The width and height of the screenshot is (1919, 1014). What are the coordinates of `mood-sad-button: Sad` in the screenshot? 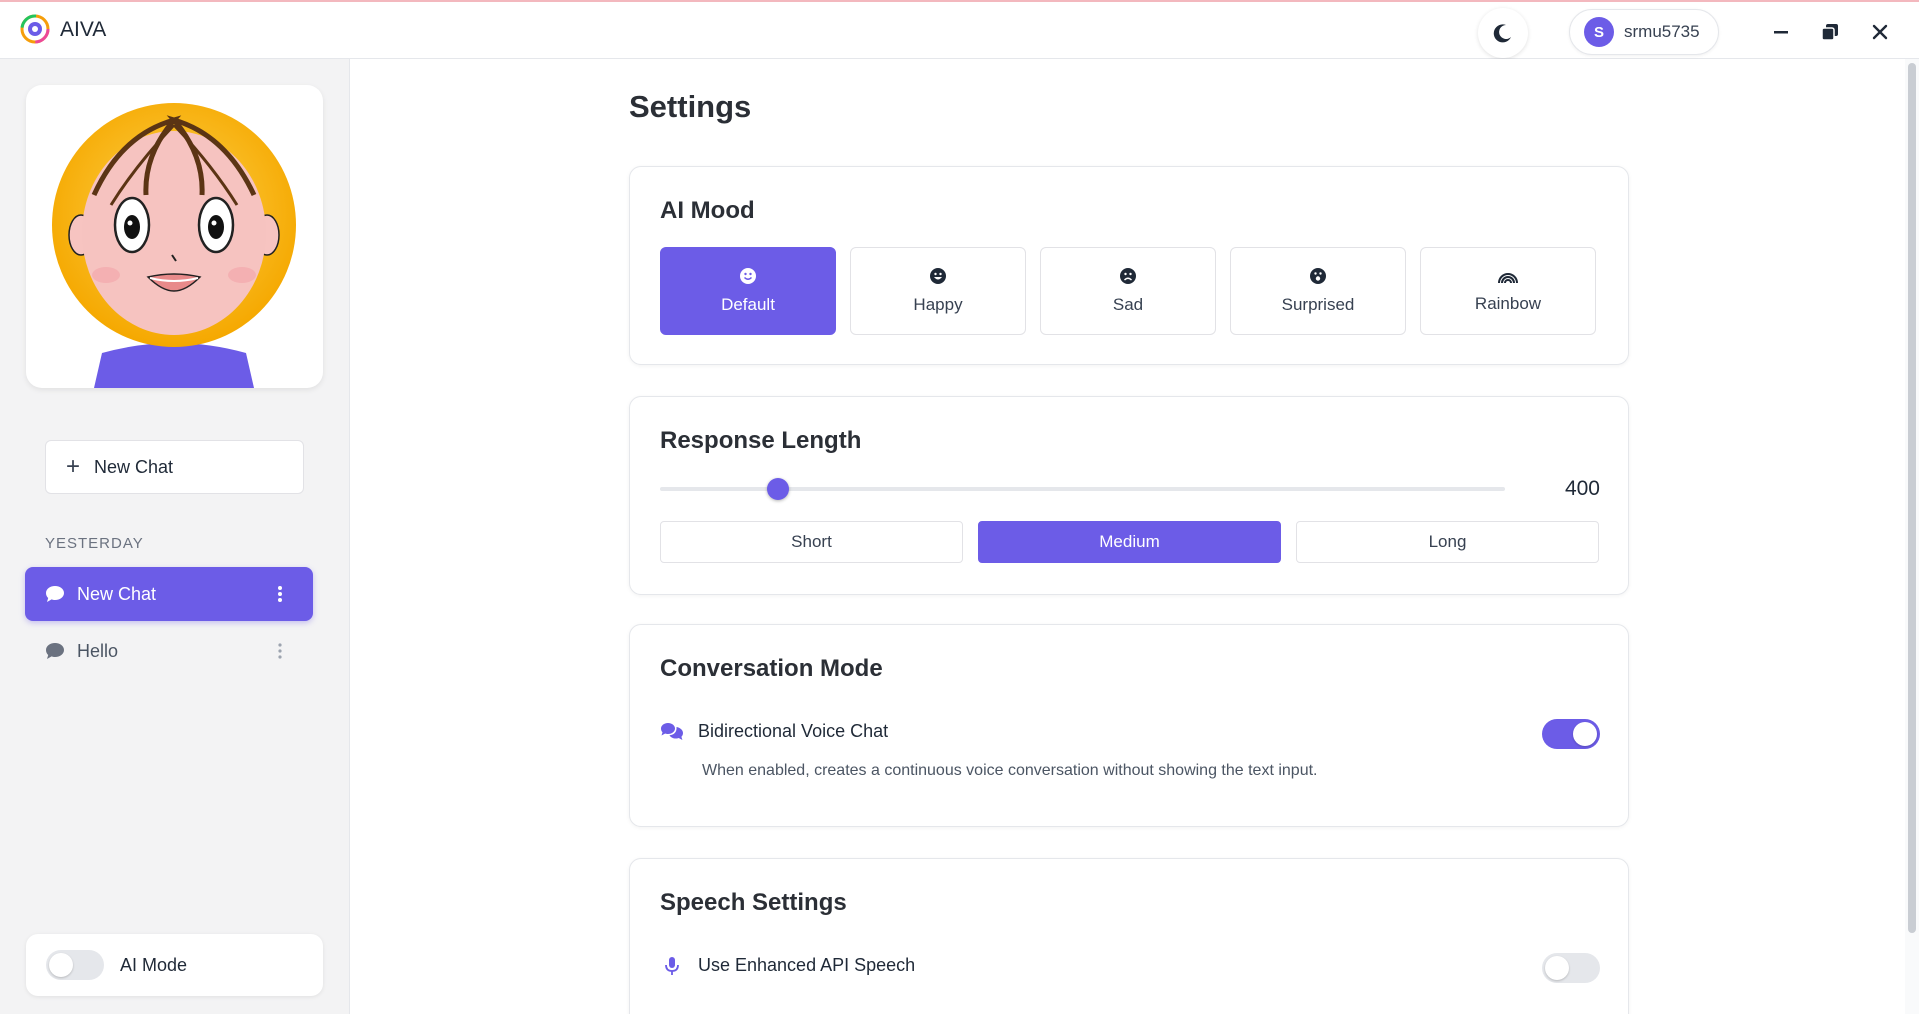 It's located at (1128, 291).